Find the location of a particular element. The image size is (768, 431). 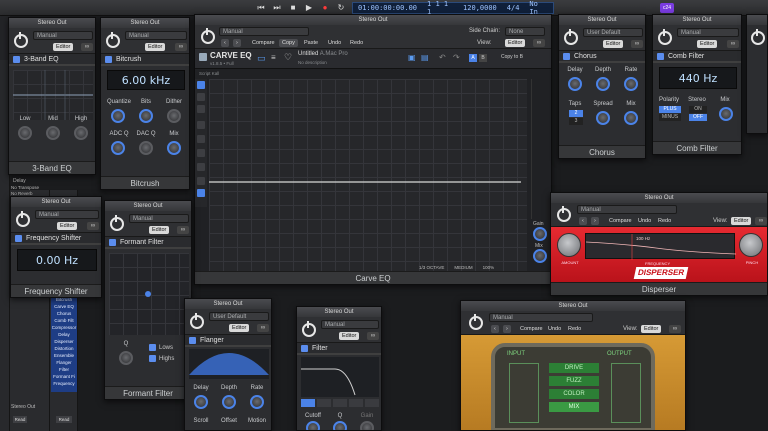

stereo-on-option: ON is located at coordinates (698, 109).